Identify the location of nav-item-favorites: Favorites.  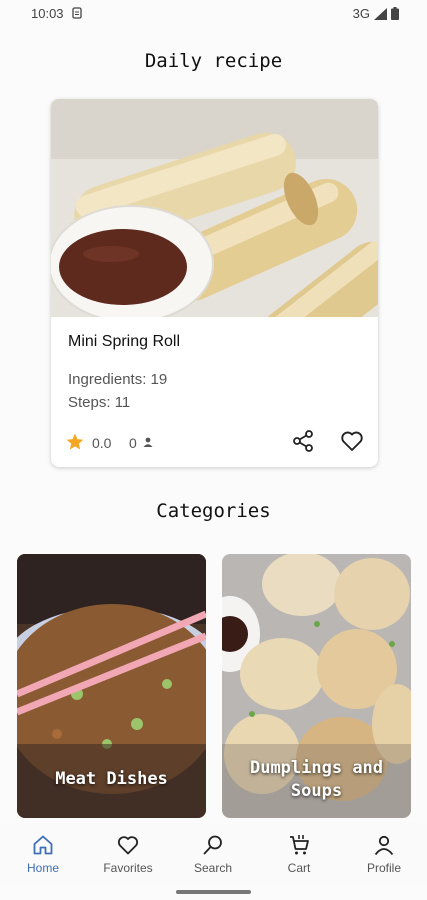
(128, 857).